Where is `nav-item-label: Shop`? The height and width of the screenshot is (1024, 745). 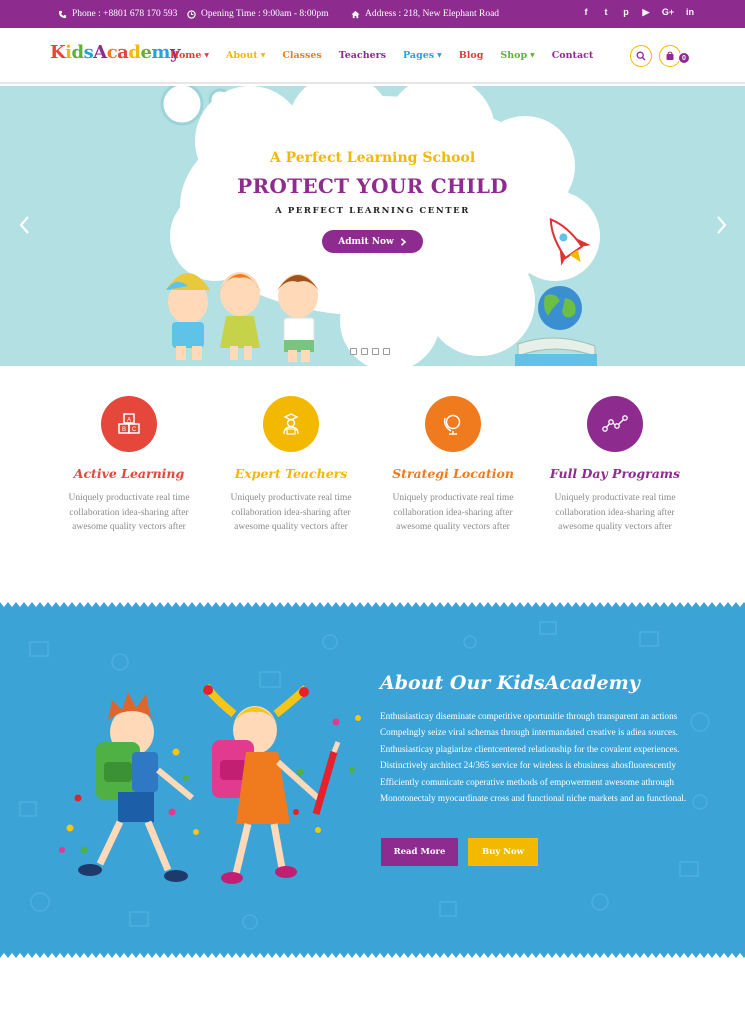 nav-item-label: Shop is located at coordinates (514, 55).